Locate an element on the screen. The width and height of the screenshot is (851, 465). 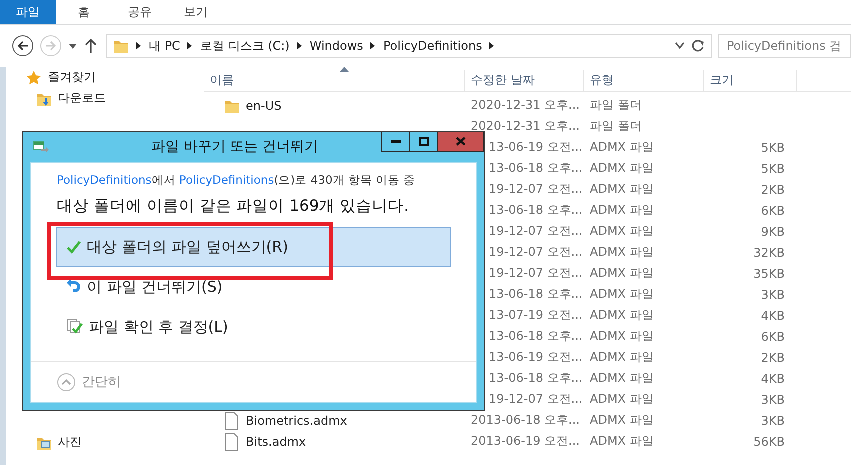
column-header: 수정한 날짜 is located at coordinates (524, 80).